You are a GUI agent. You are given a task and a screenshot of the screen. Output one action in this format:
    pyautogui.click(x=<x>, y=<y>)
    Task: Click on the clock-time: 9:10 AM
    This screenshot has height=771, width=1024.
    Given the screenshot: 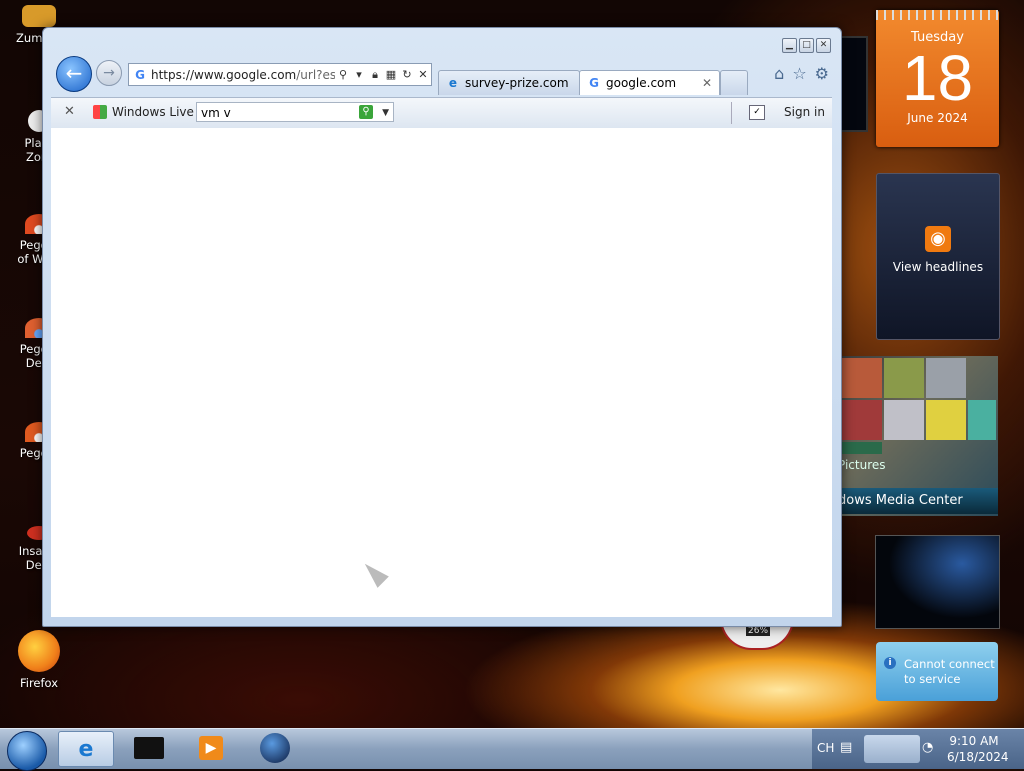 What is the action you would take?
    pyautogui.click(x=974, y=741)
    